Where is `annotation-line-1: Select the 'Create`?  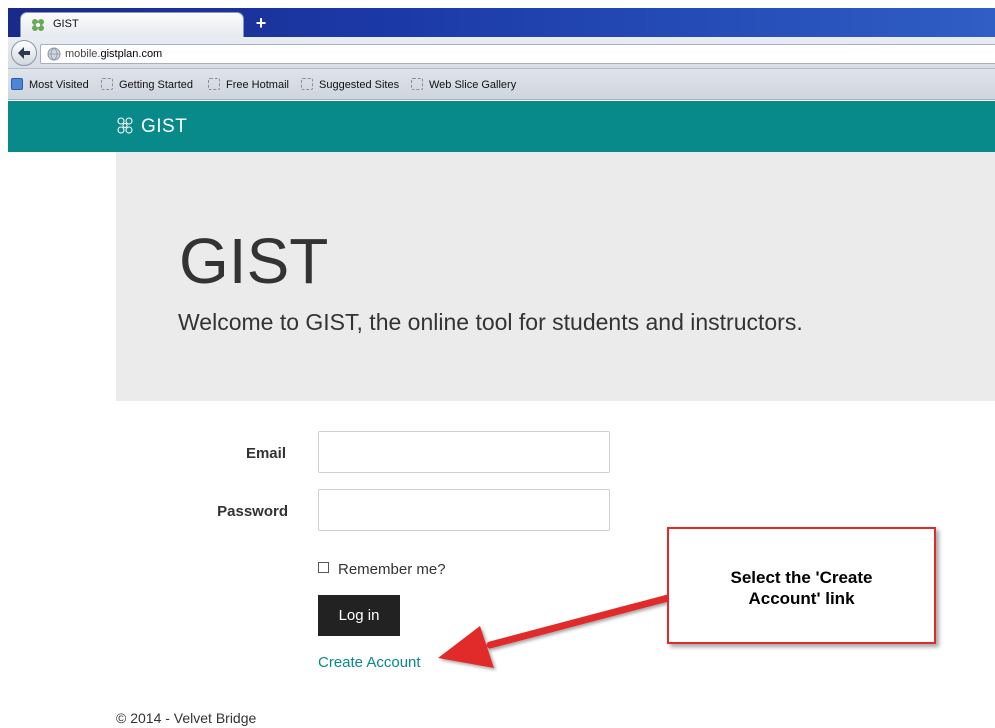
annotation-line-1: Select the 'Create is located at coordinates (801, 577).